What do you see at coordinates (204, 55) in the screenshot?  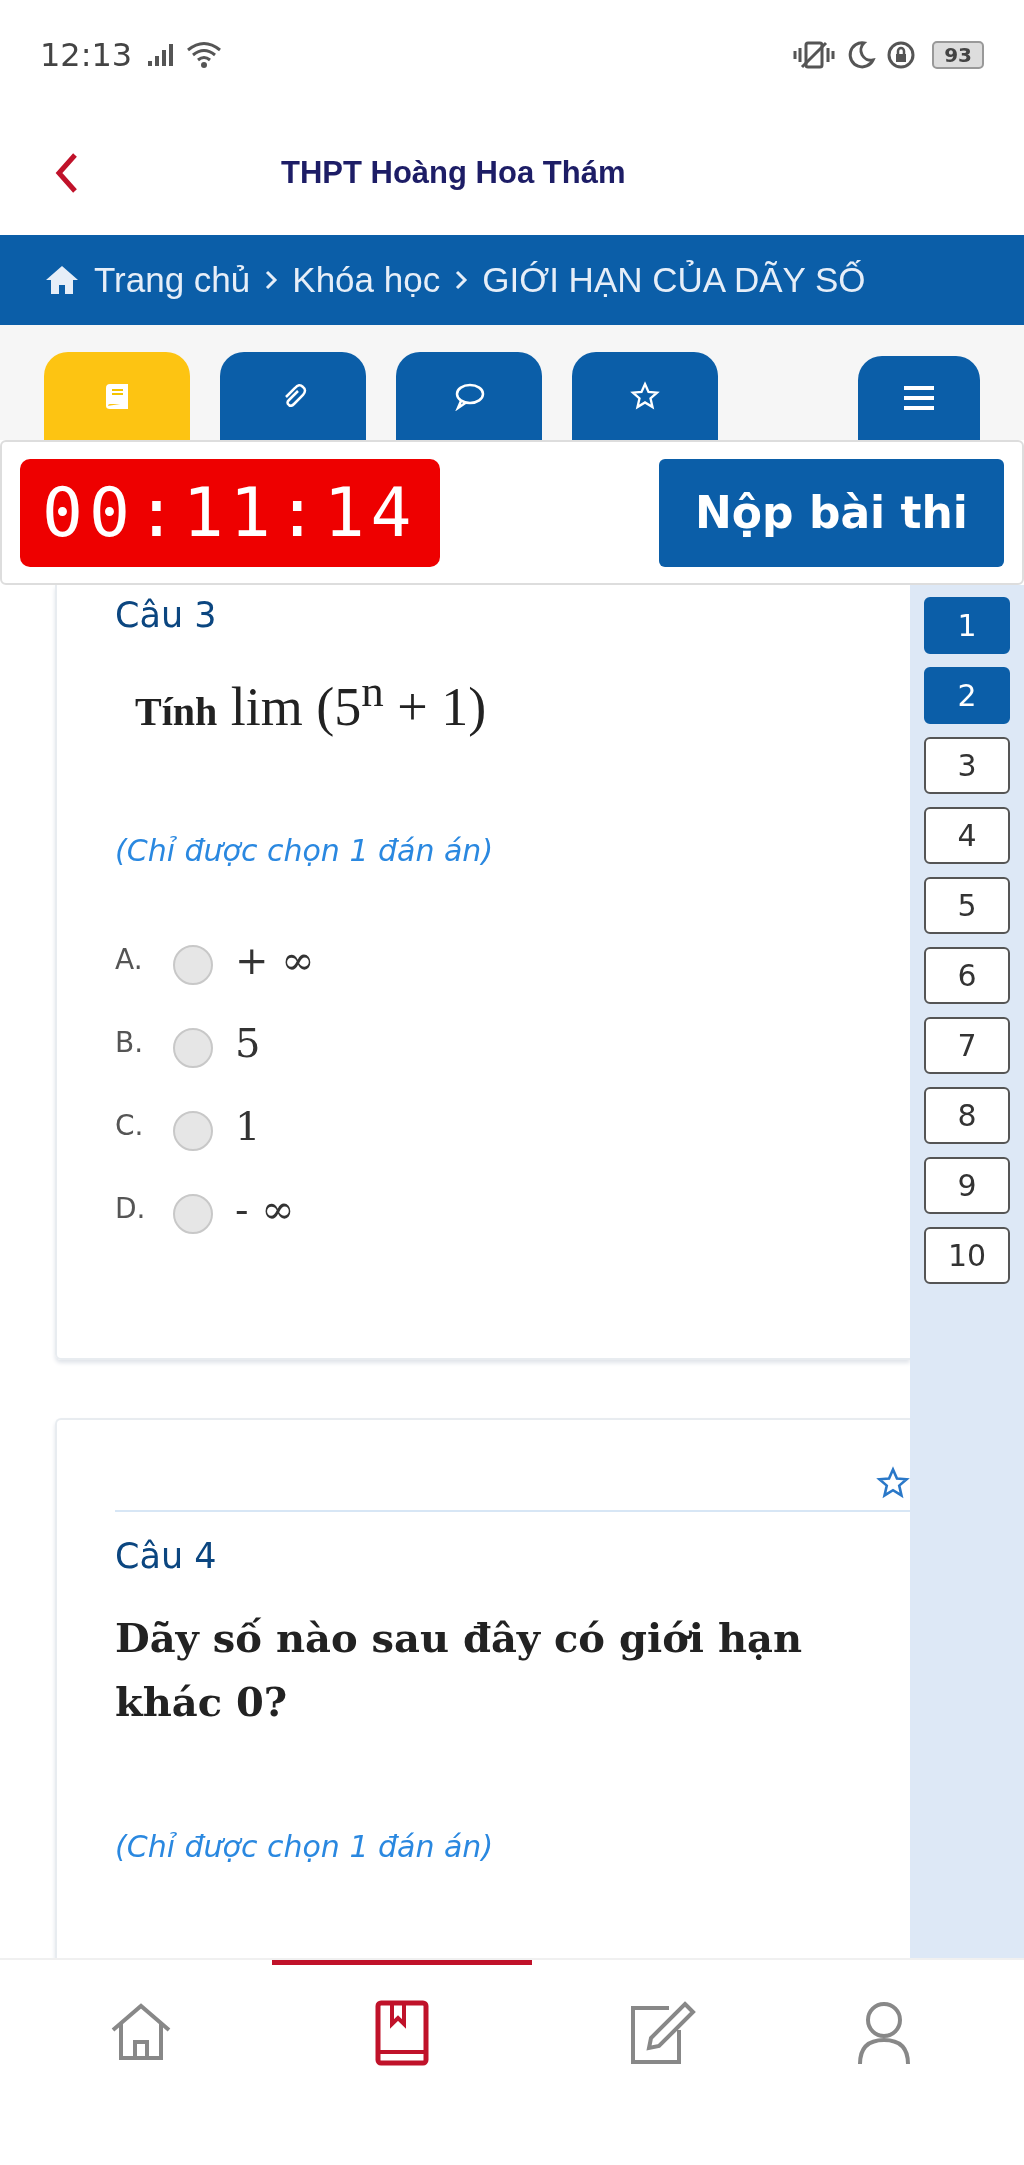 I see `wifi-icon` at bounding box center [204, 55].